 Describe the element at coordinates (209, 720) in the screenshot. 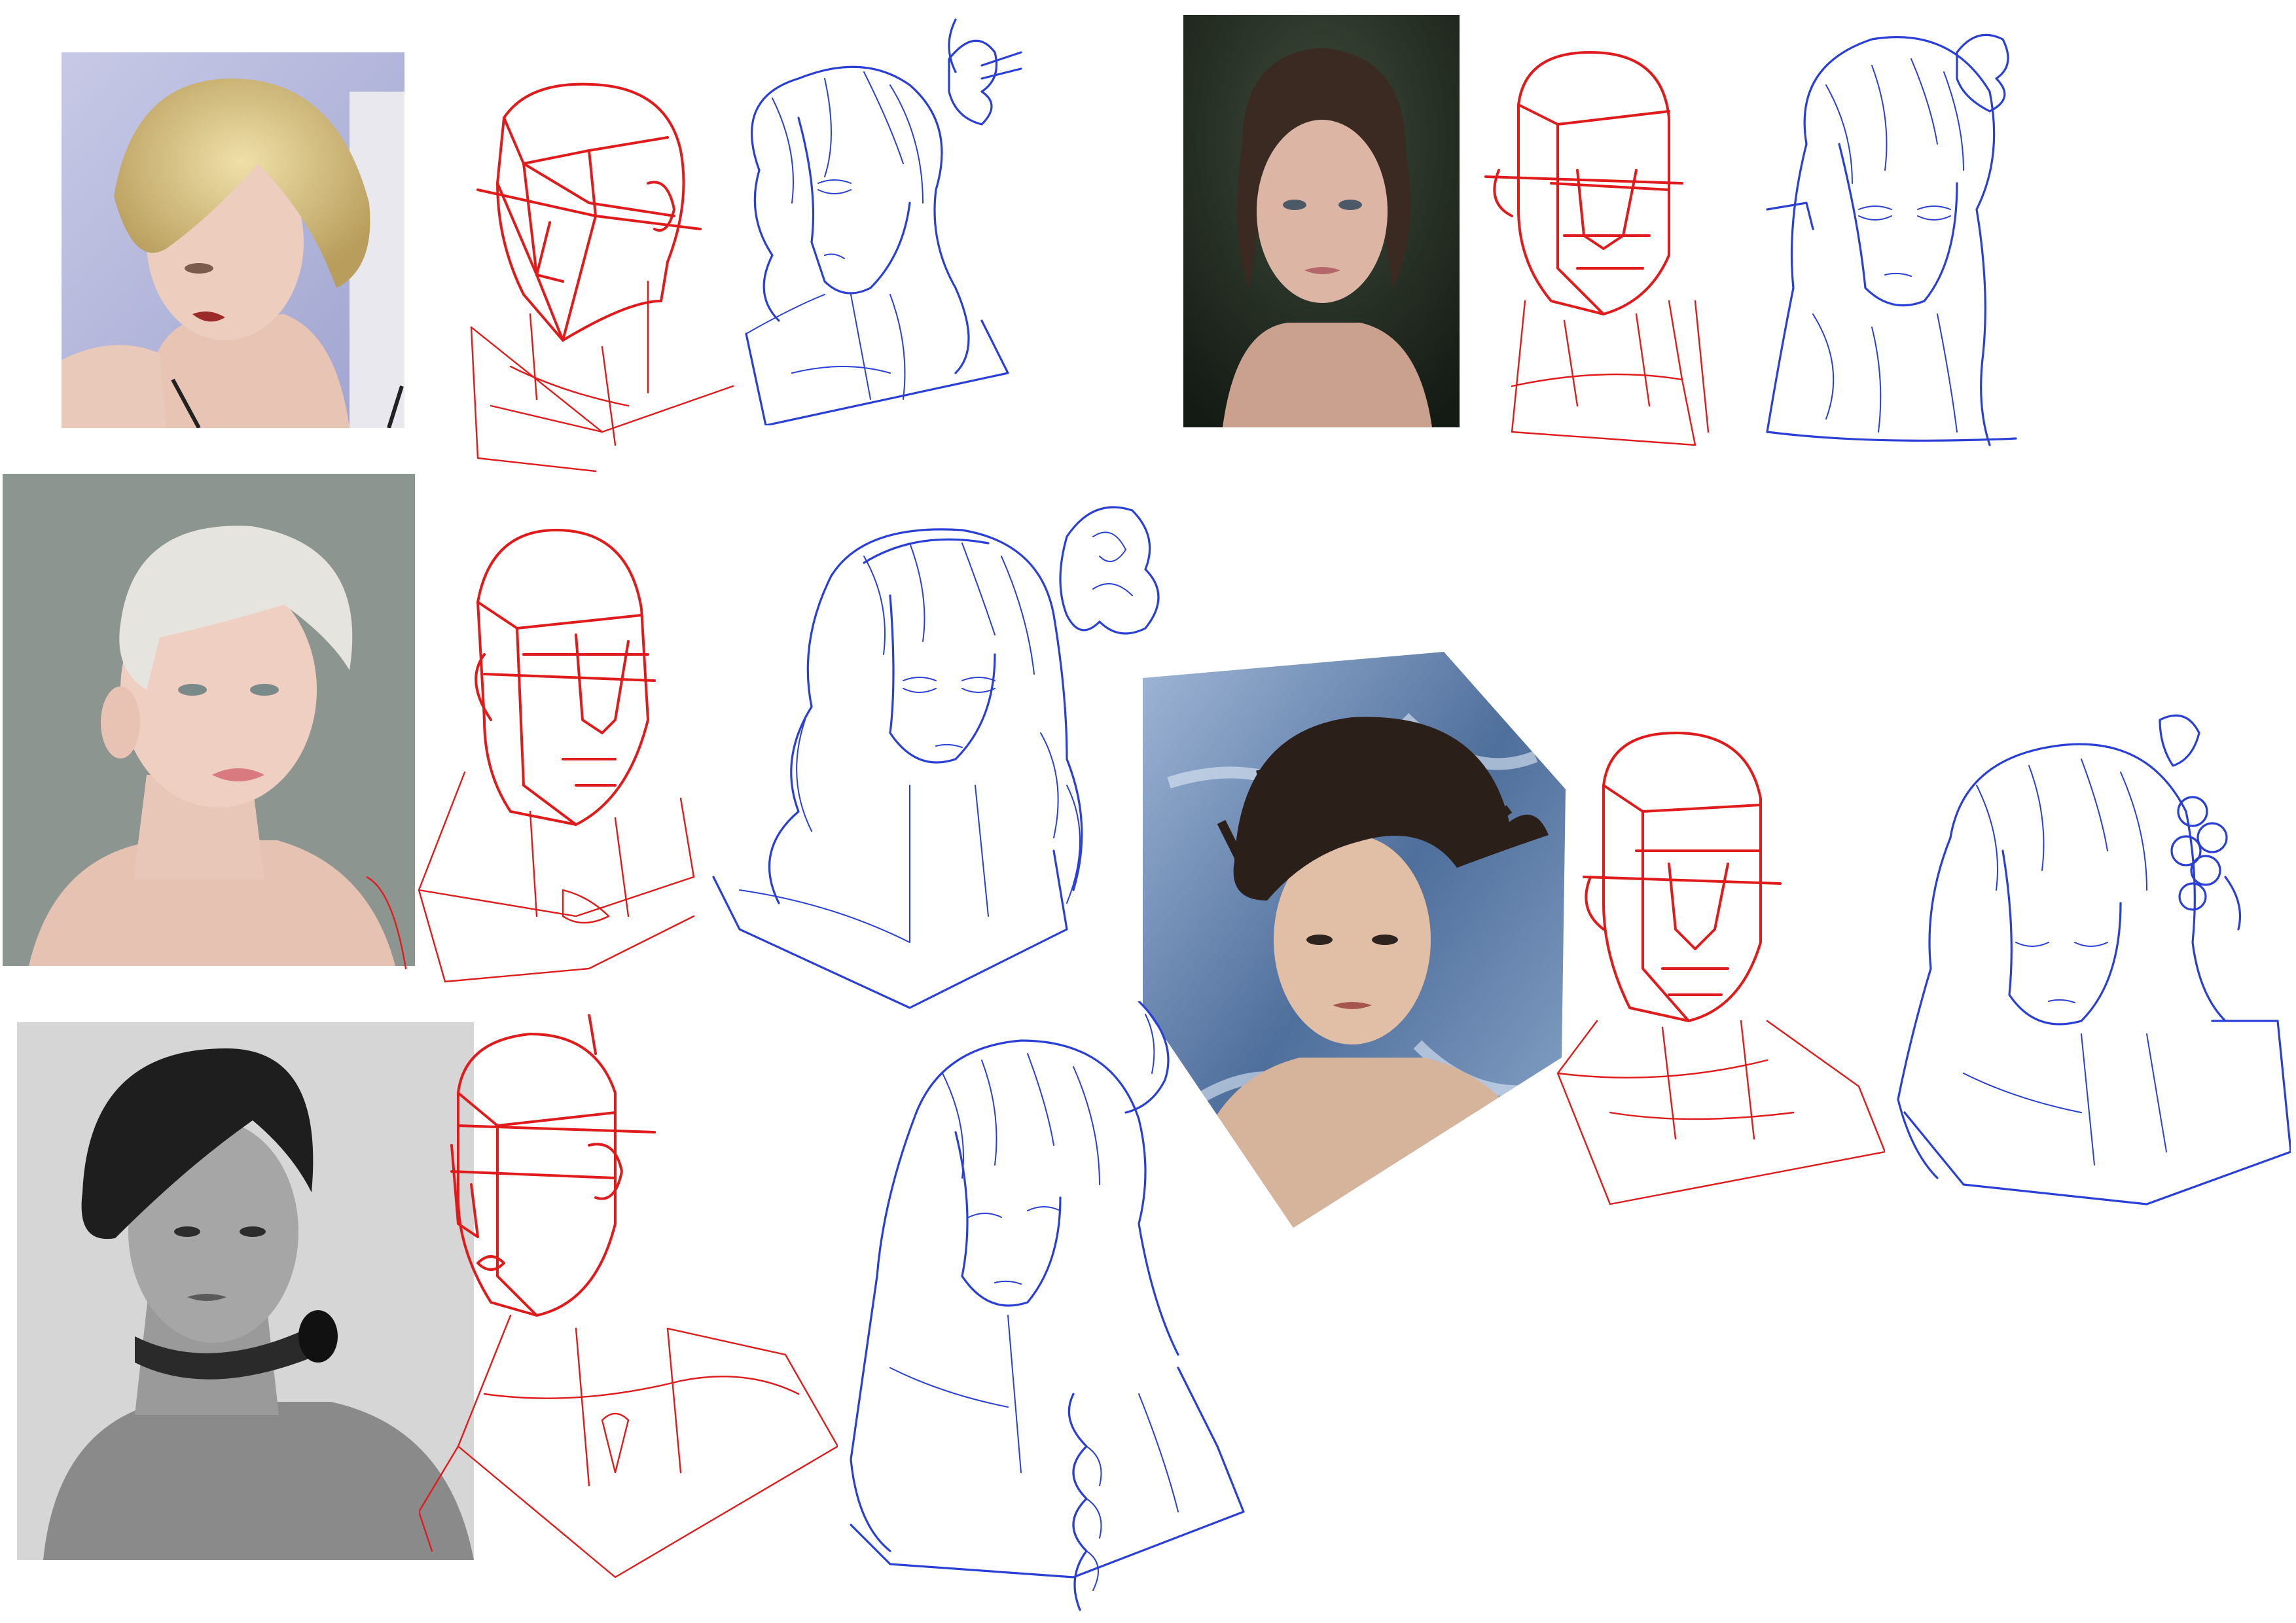

I see `photo-platinum-grey-bg` at that location.